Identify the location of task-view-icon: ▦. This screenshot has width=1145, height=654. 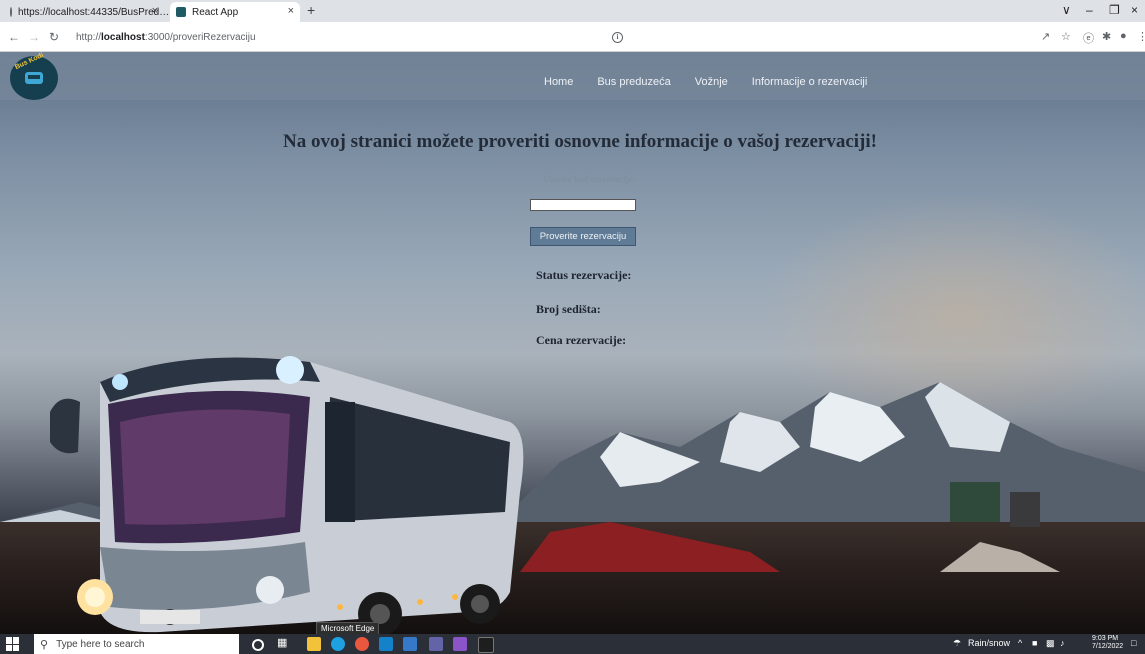
(284, 643).